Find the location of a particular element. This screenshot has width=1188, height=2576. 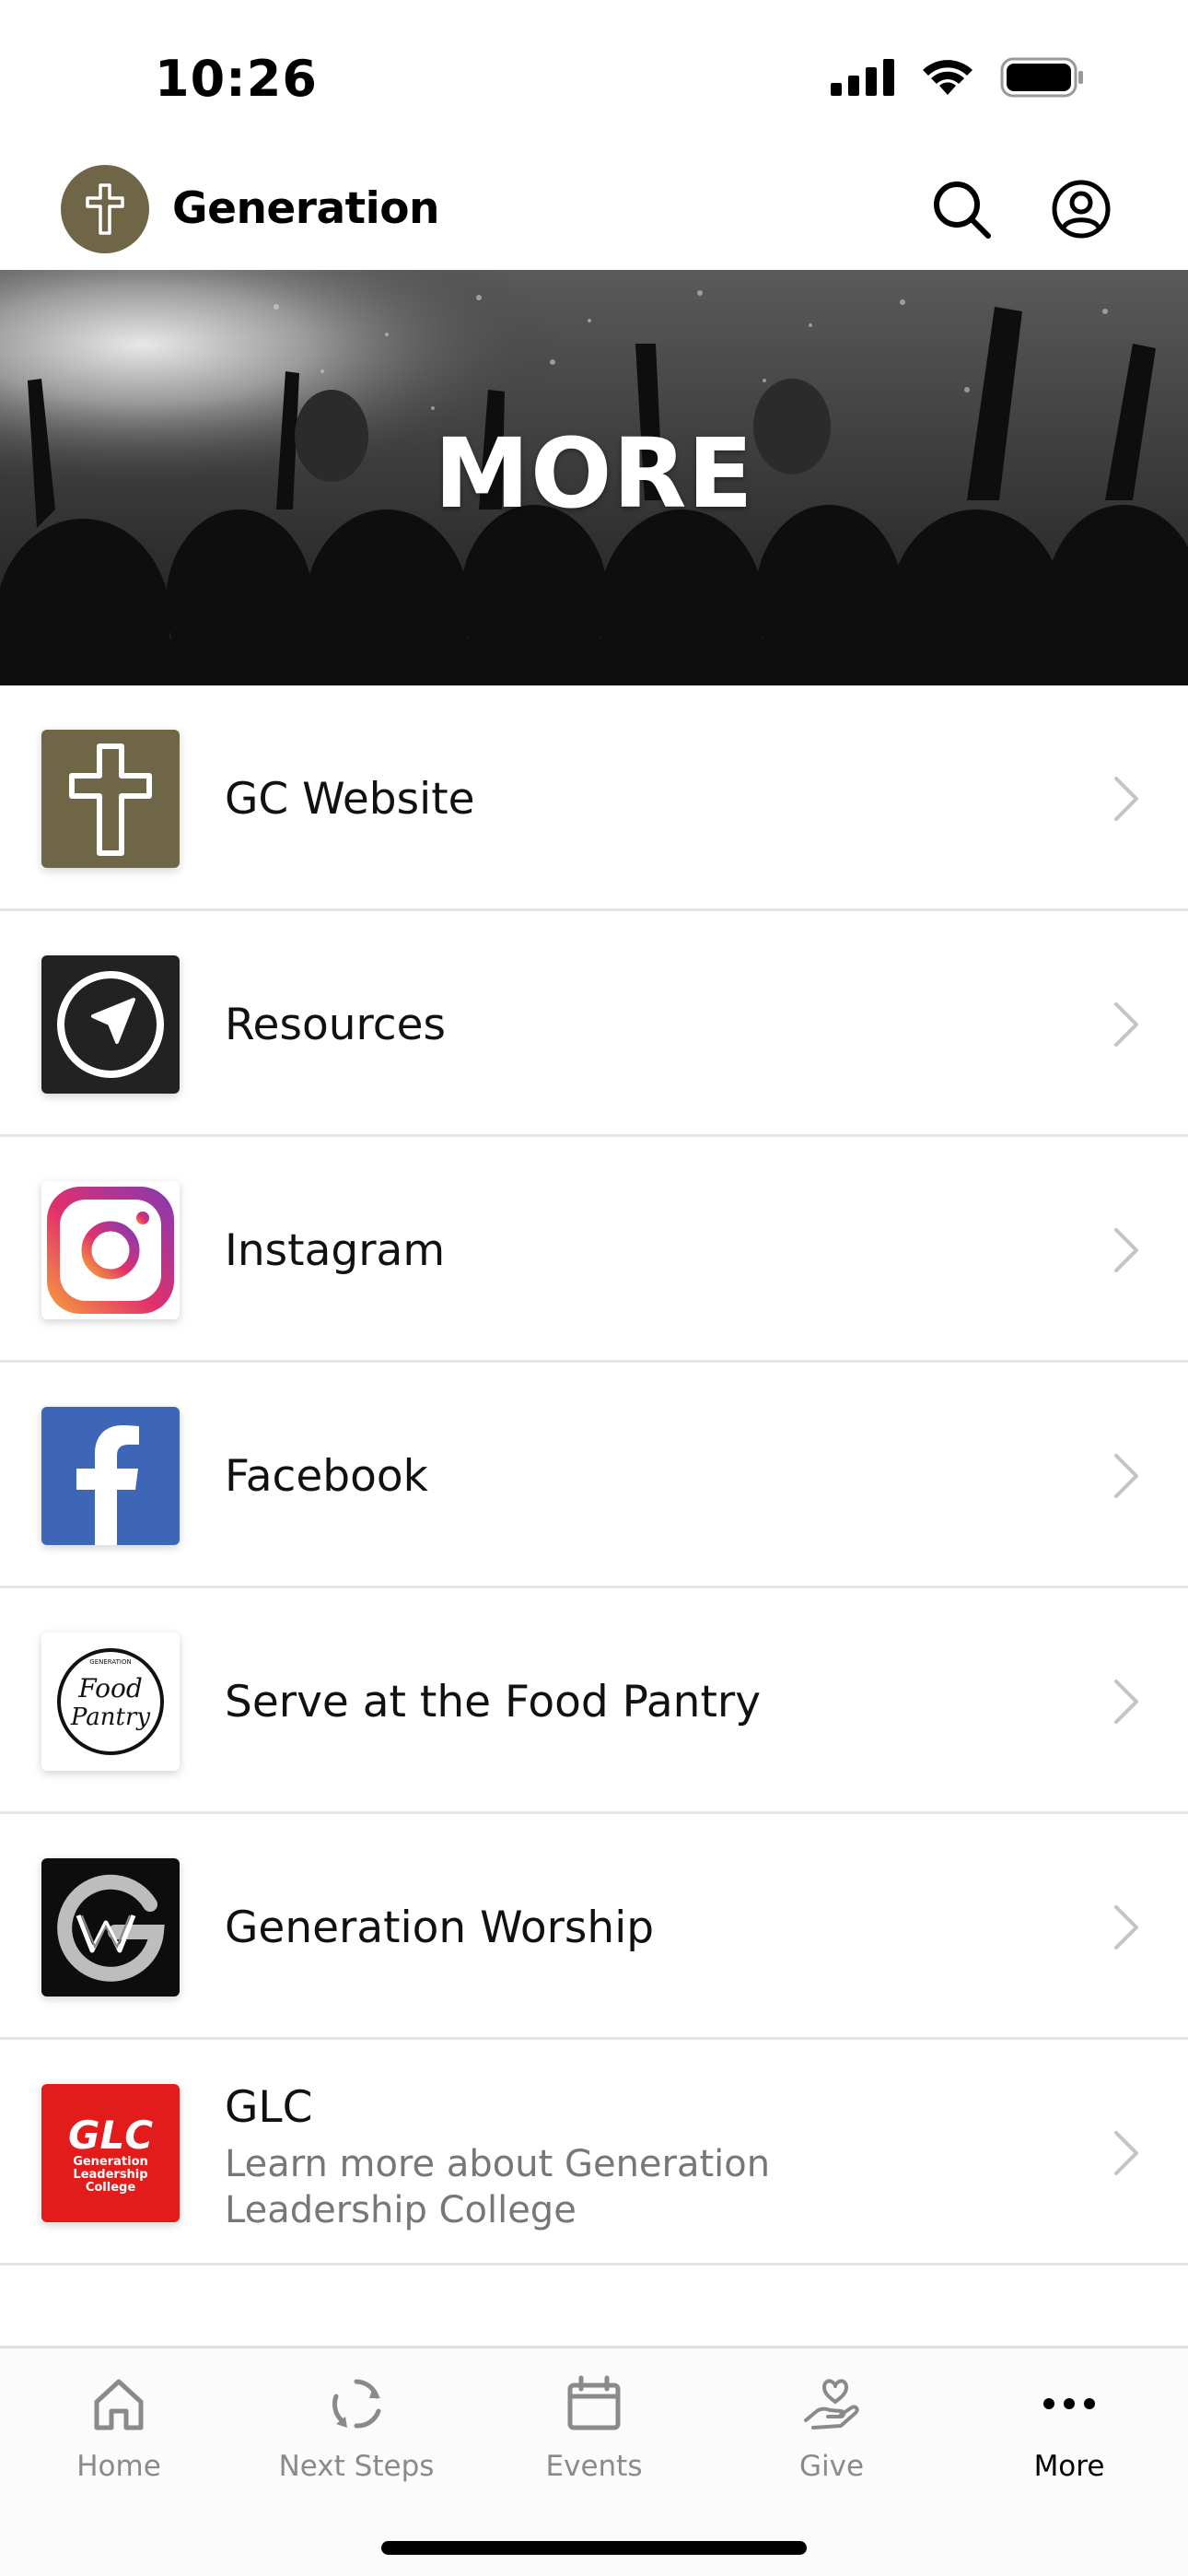

tab-label: Give is located at coordinates (831, 2466).